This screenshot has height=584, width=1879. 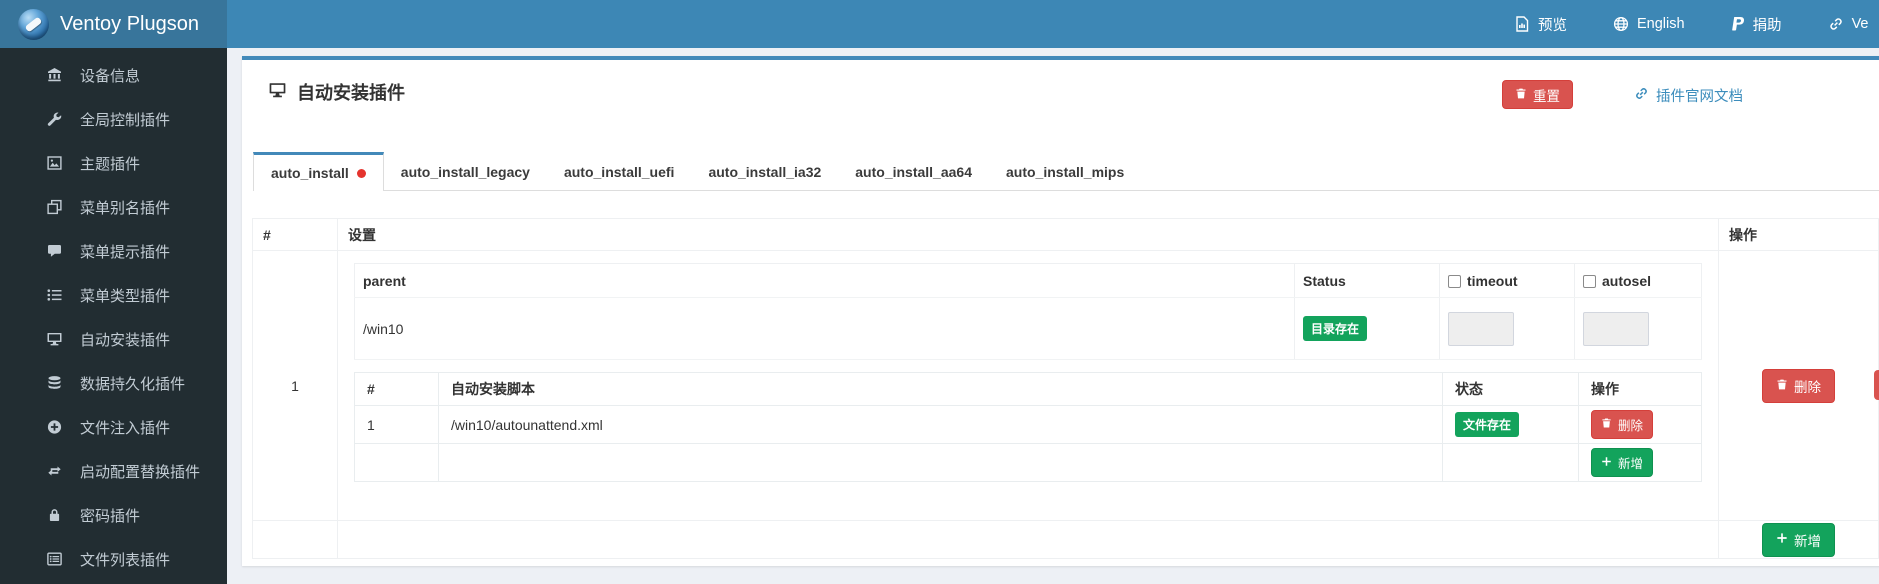 I want to click on navbar-item-language: English, so click(x=1649, y=24).